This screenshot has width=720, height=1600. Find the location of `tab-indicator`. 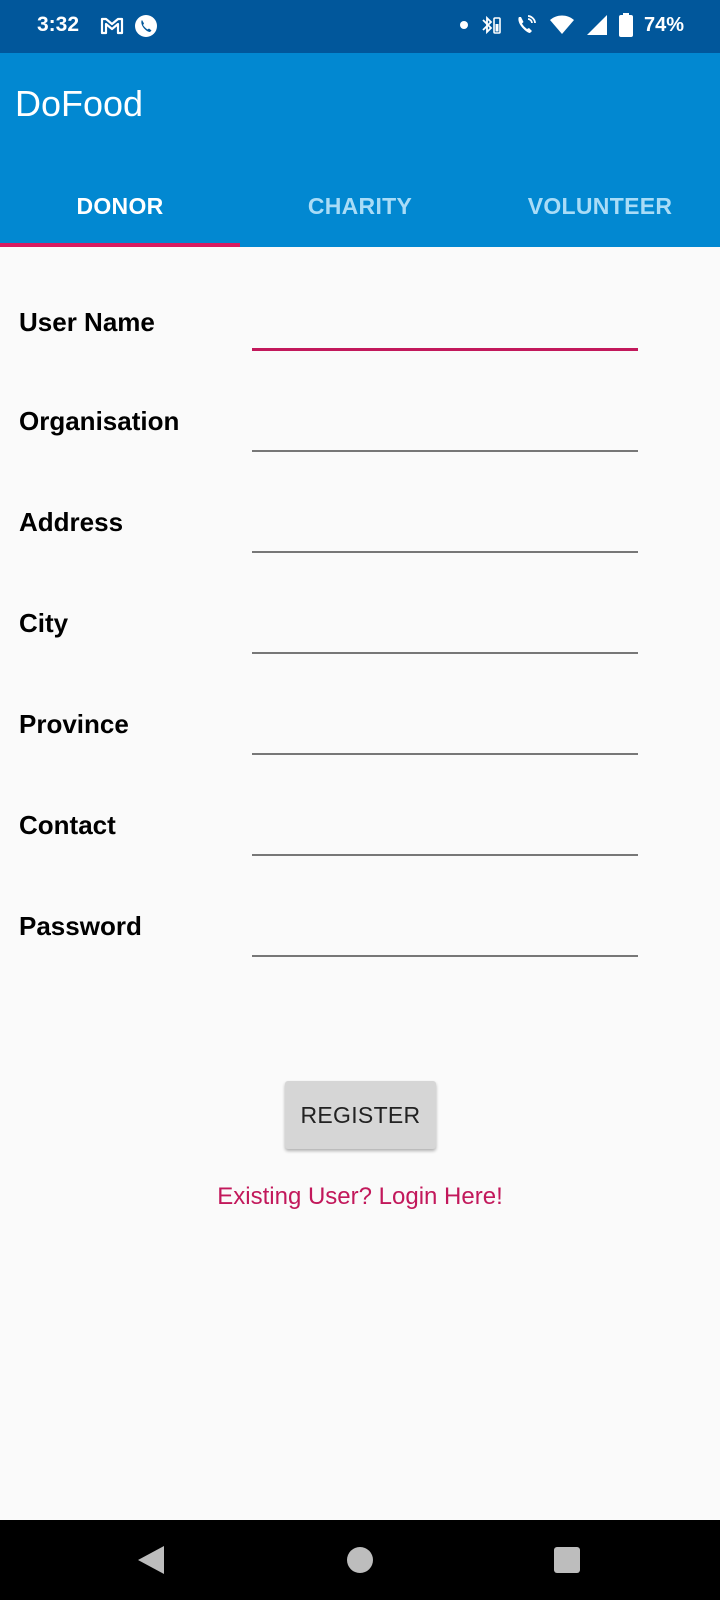

tab-indicator is located at coordinates (120, 245).